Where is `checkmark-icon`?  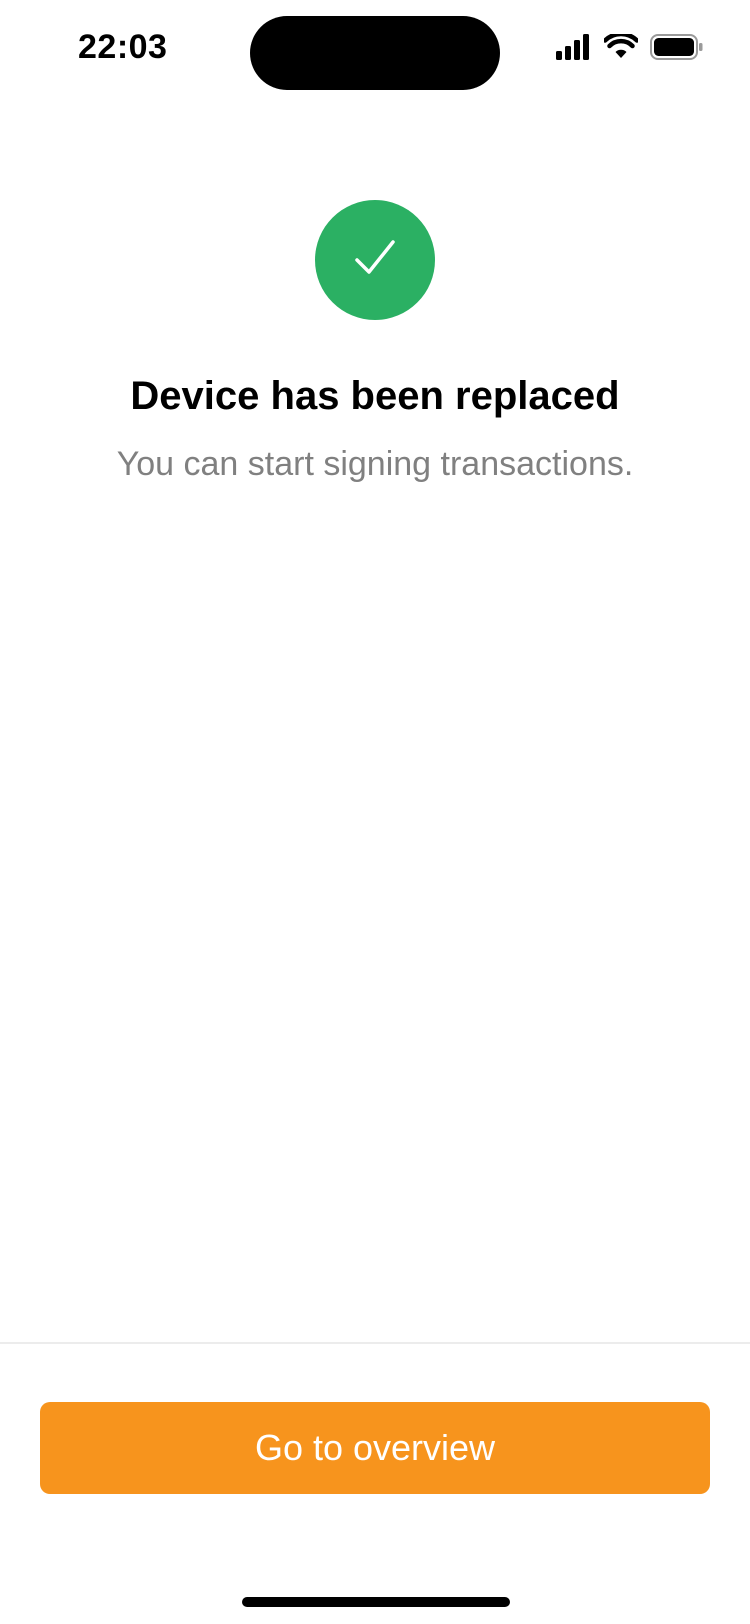
checkmark-icon is located at coordinates (375, 260).